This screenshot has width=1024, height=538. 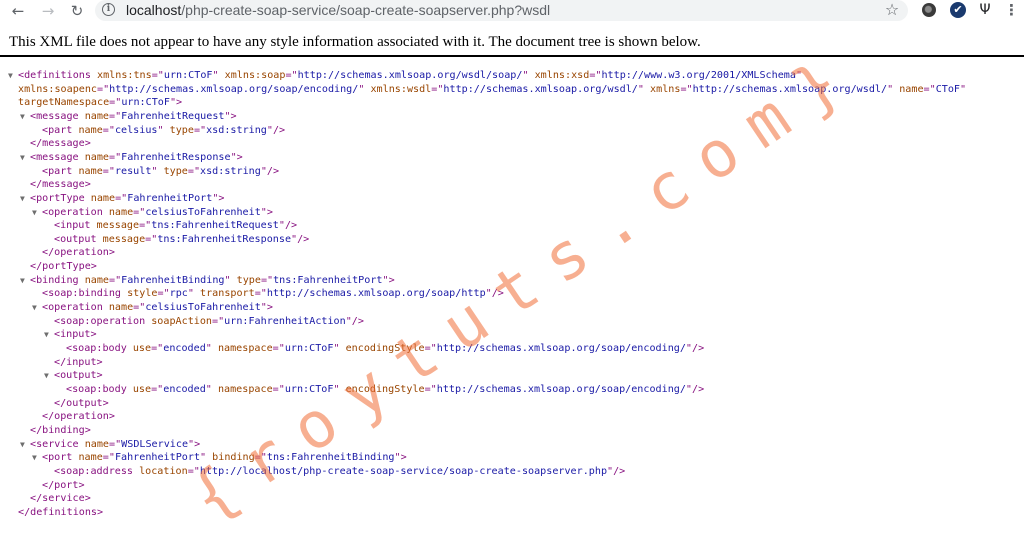 What do you see at coordinates (75, 212) in the screenshot?
I see `xml-tag-text: <operation` at bounding box center [75, 212].